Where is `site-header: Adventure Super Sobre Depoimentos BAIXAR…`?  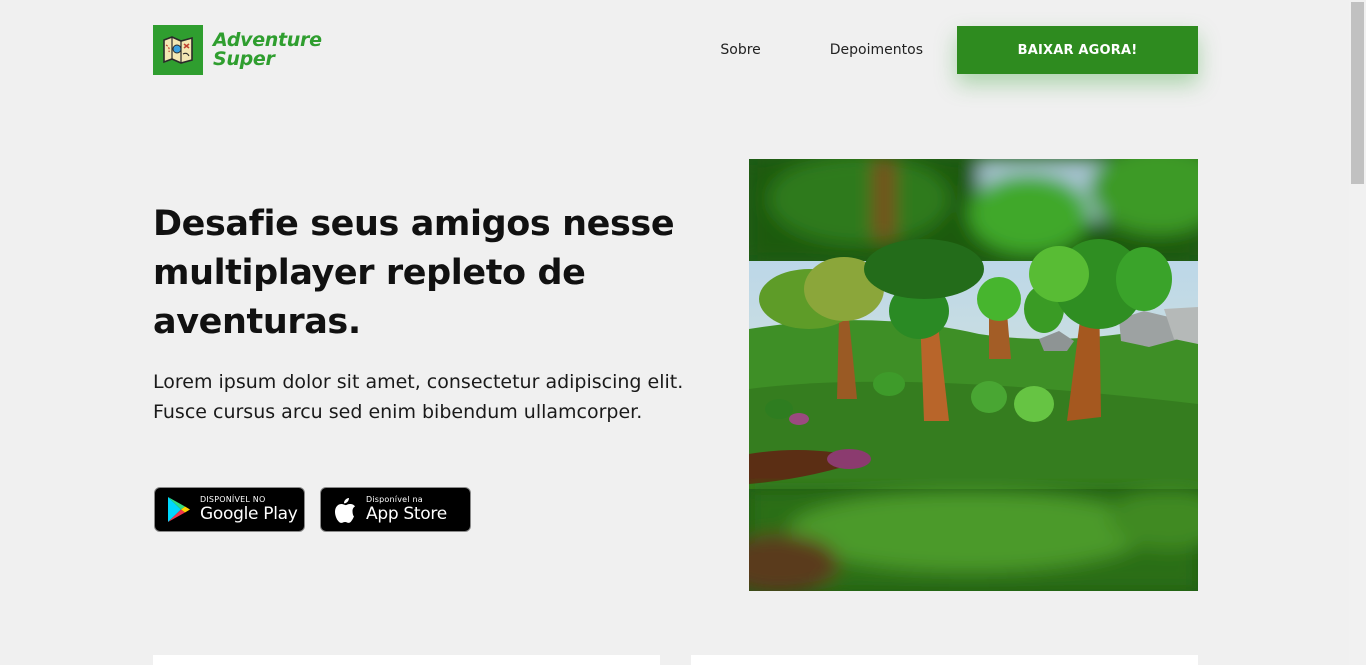 site-header: Adventure Super Sobre Depoimentos BAIXAR… is located at coordinates (675, 50).